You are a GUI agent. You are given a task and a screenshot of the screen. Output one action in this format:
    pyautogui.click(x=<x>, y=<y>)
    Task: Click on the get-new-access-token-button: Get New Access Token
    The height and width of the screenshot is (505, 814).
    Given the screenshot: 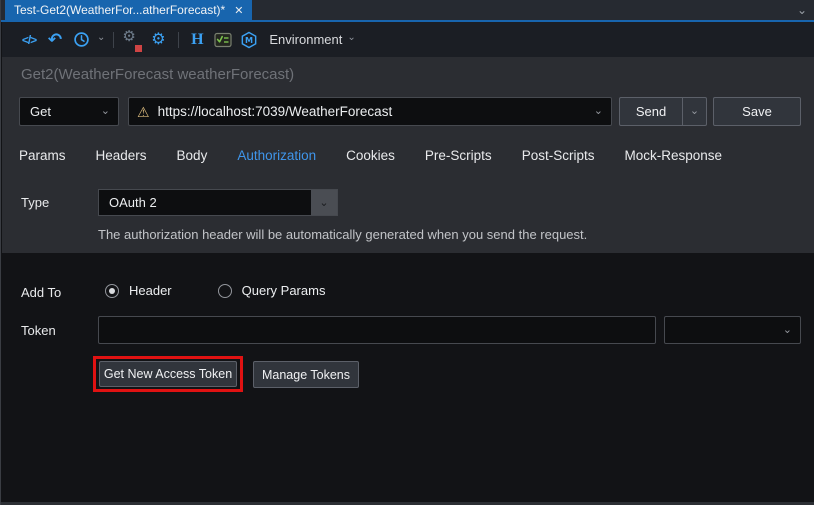 What is the action you would take?
    pyautogui.click(x=168, y=374)
    